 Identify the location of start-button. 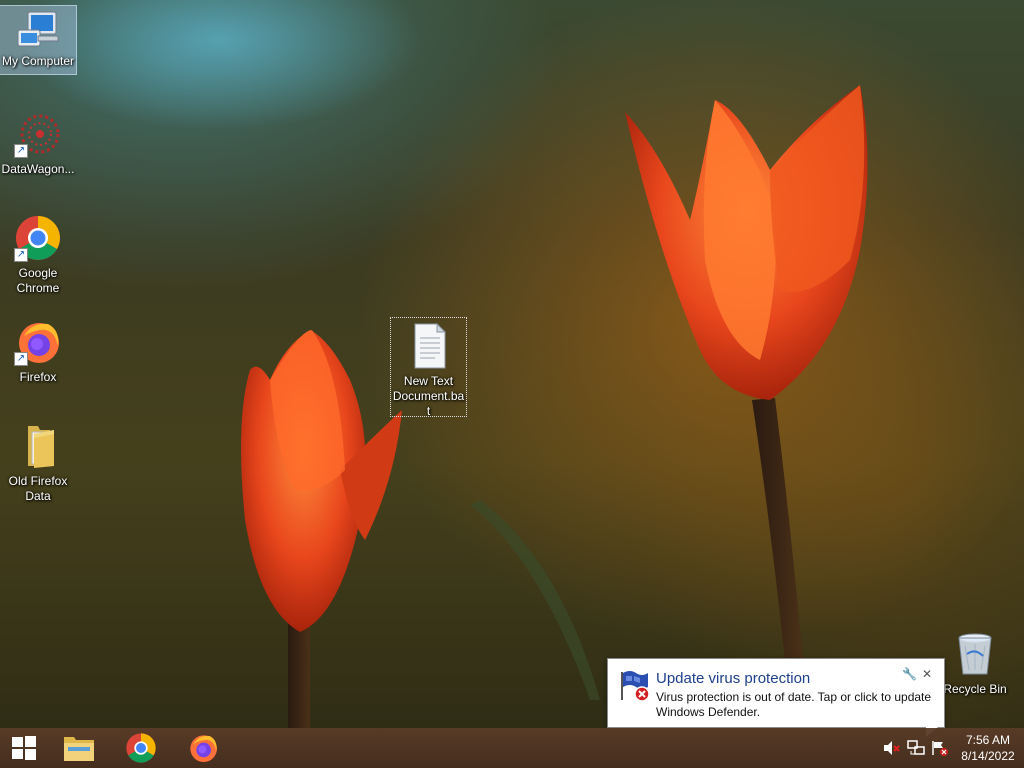
(24, 748).